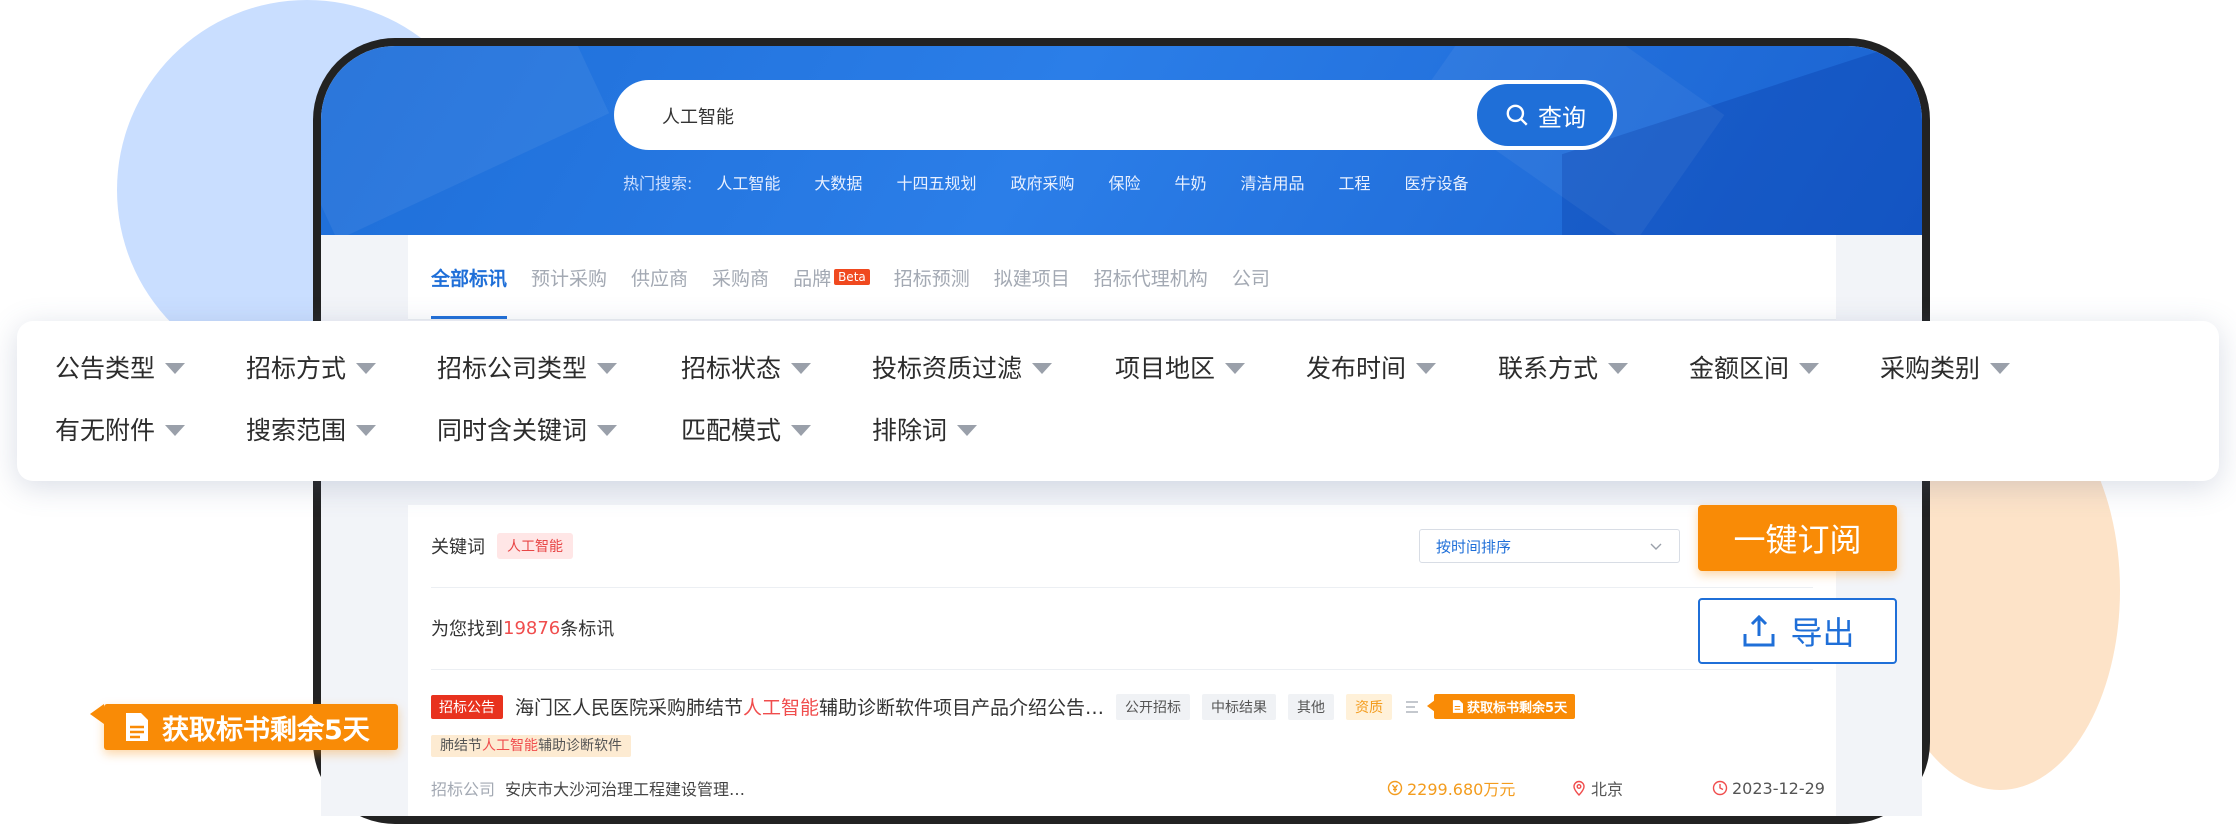 The width and height of the screenshot is (2236, 824). What do you see at coordinates (838, 182) in the screenshot?
I see `hot-search-item: 大数据` at bounding box center [838, 182].